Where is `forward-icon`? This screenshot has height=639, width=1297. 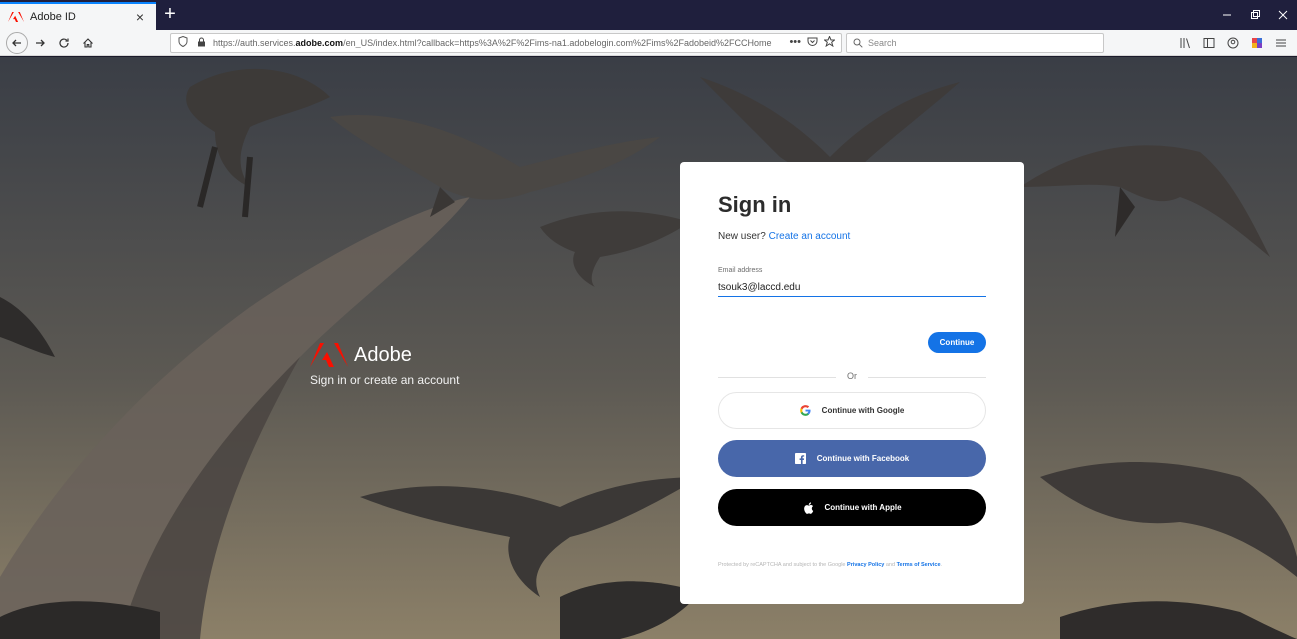 forward-icon is located at coordinates (40, 43).